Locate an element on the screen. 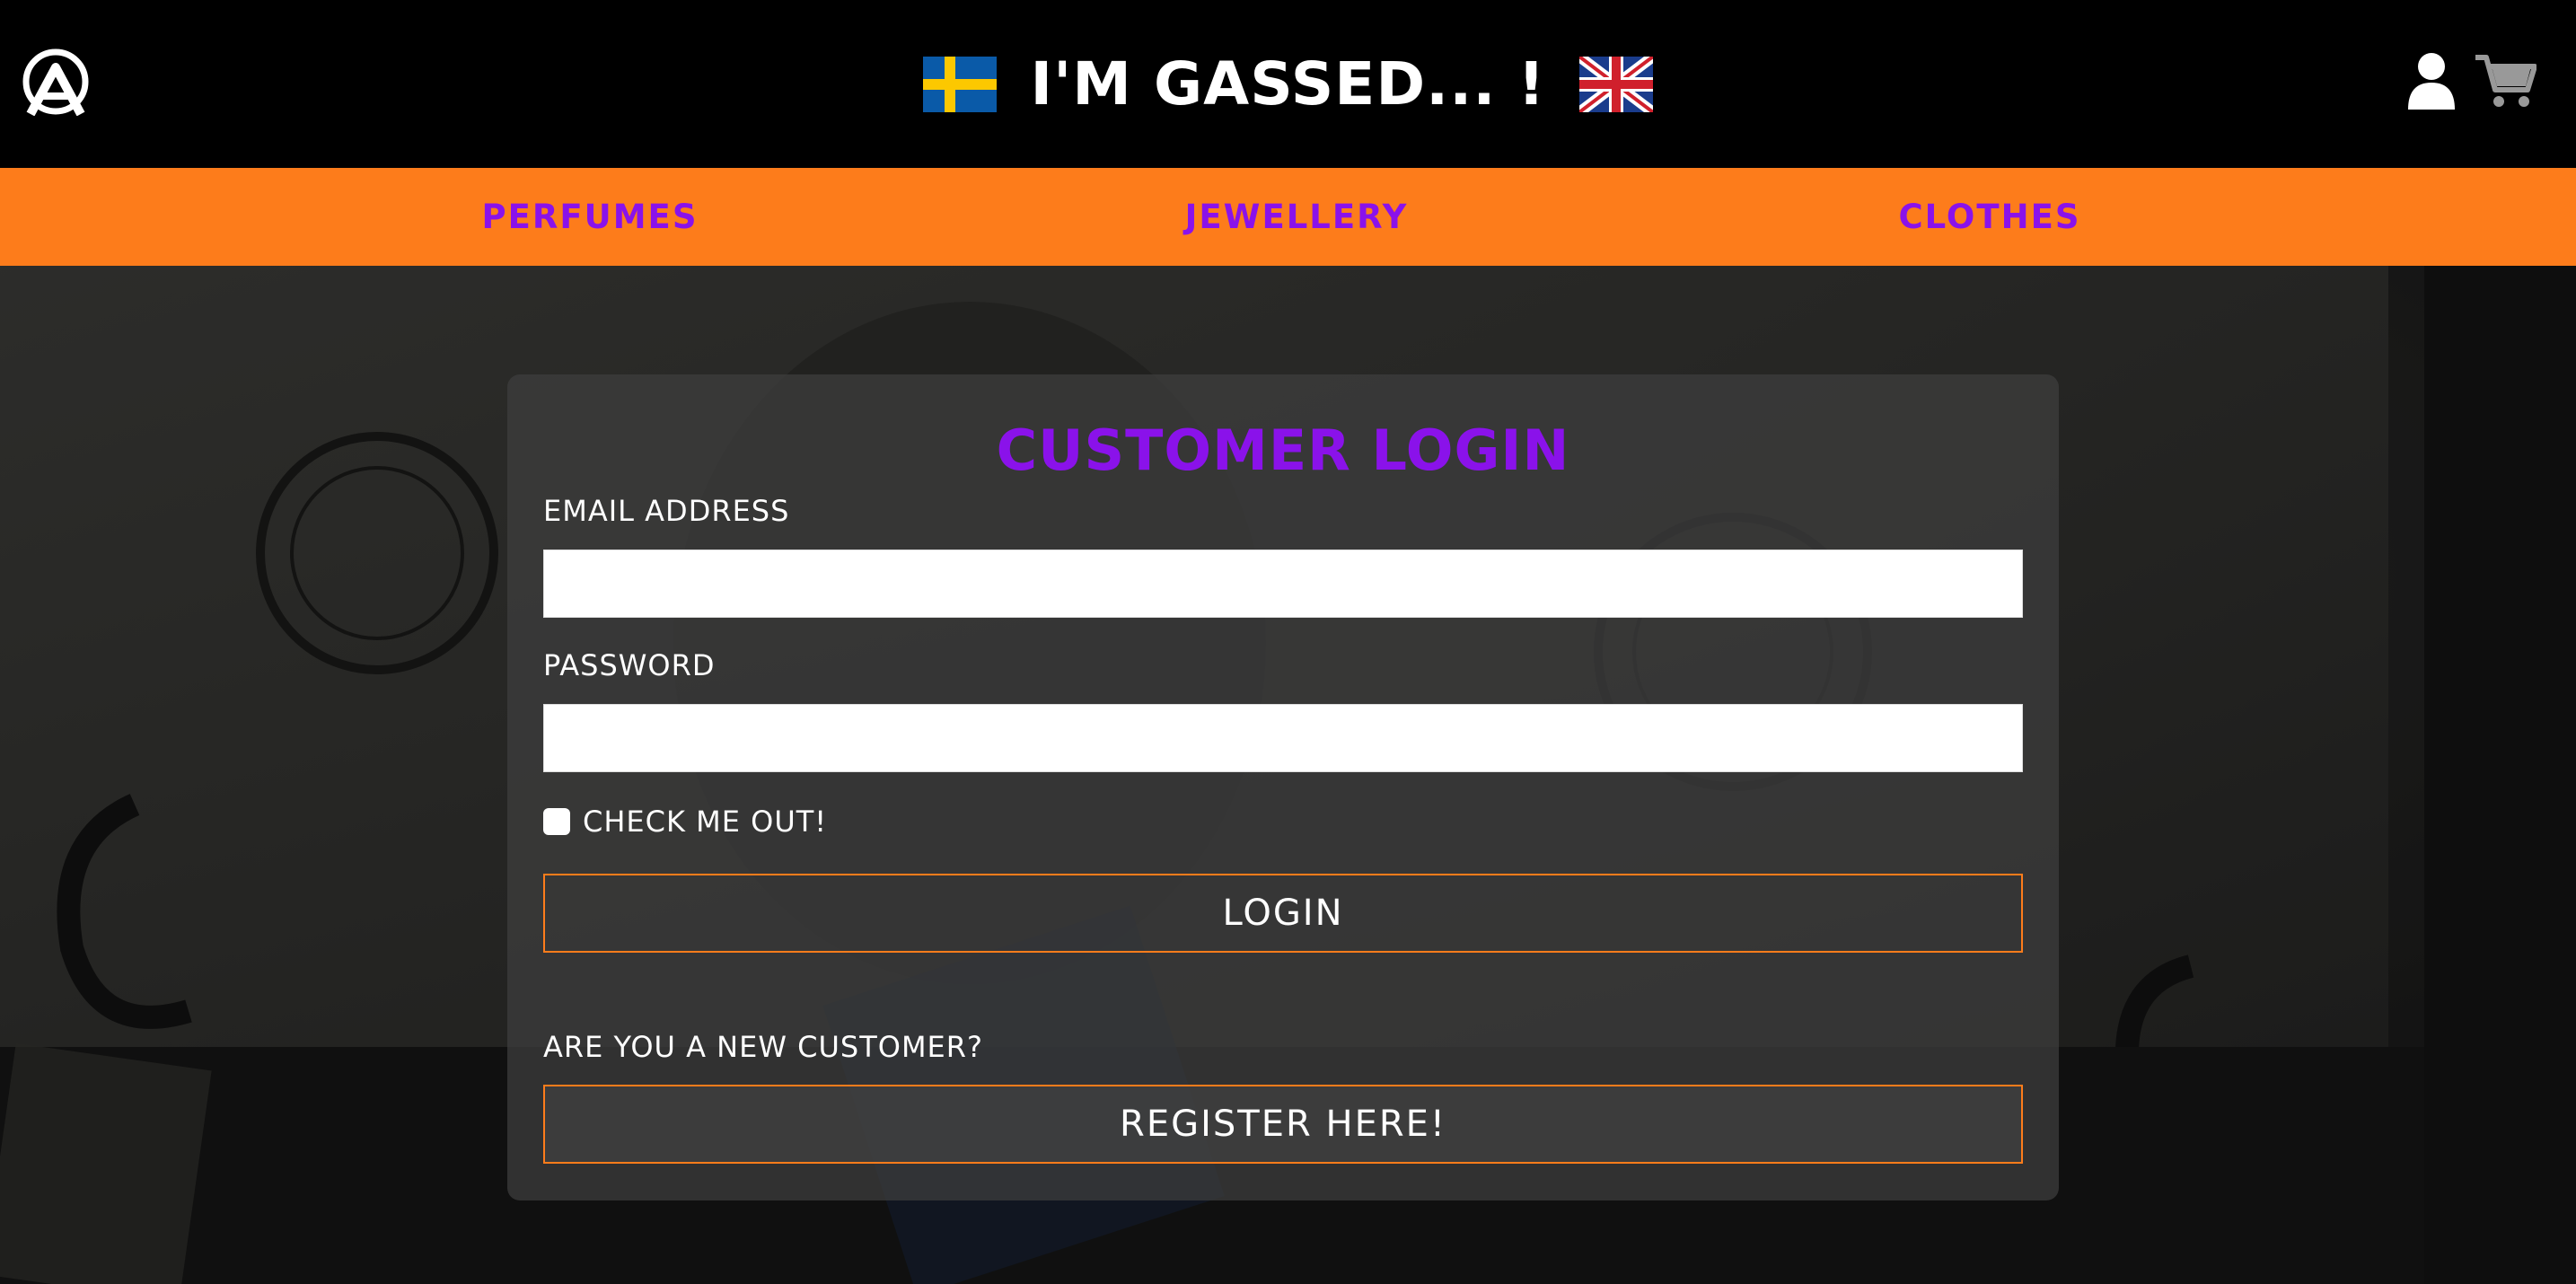  page-title: CUSTOMER LOGIN is located at coordinates (1283, 450).